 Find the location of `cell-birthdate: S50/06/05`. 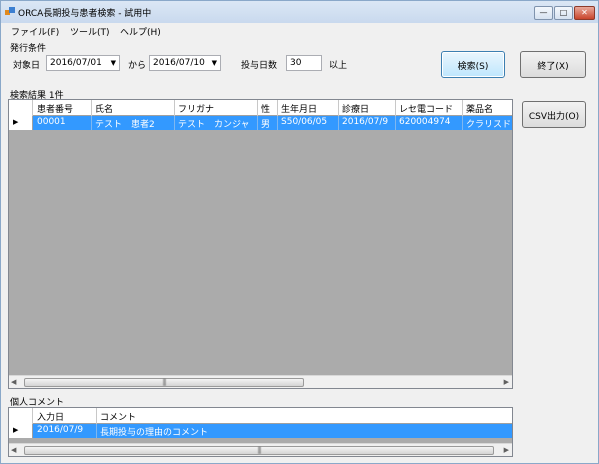

cell-birthdate: S50/06/05 is located at coordinates (308, 123).